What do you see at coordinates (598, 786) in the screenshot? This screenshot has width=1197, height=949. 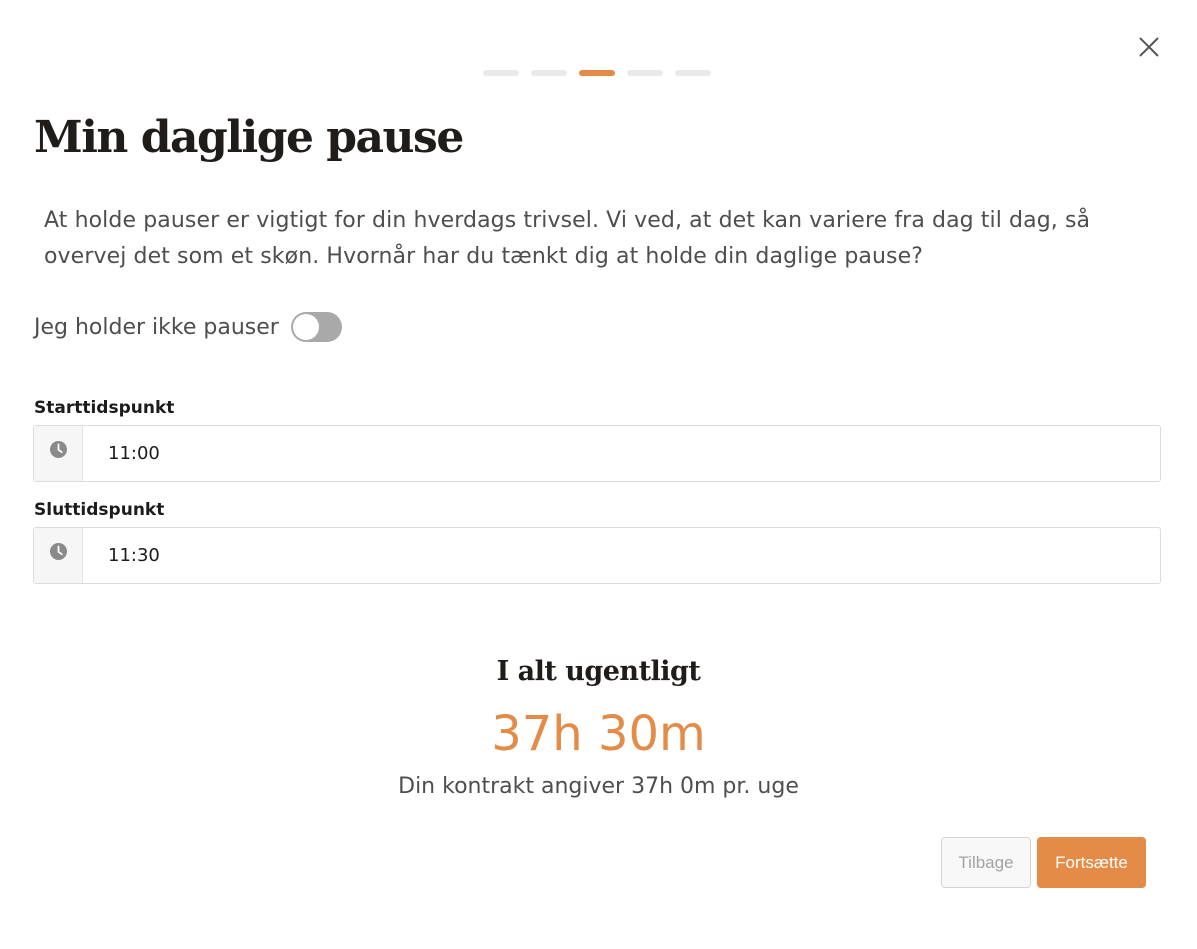 I see `contract-note: Din kontrakt angiver 37h 0m pr. uge` at bounding box center [598, 786].